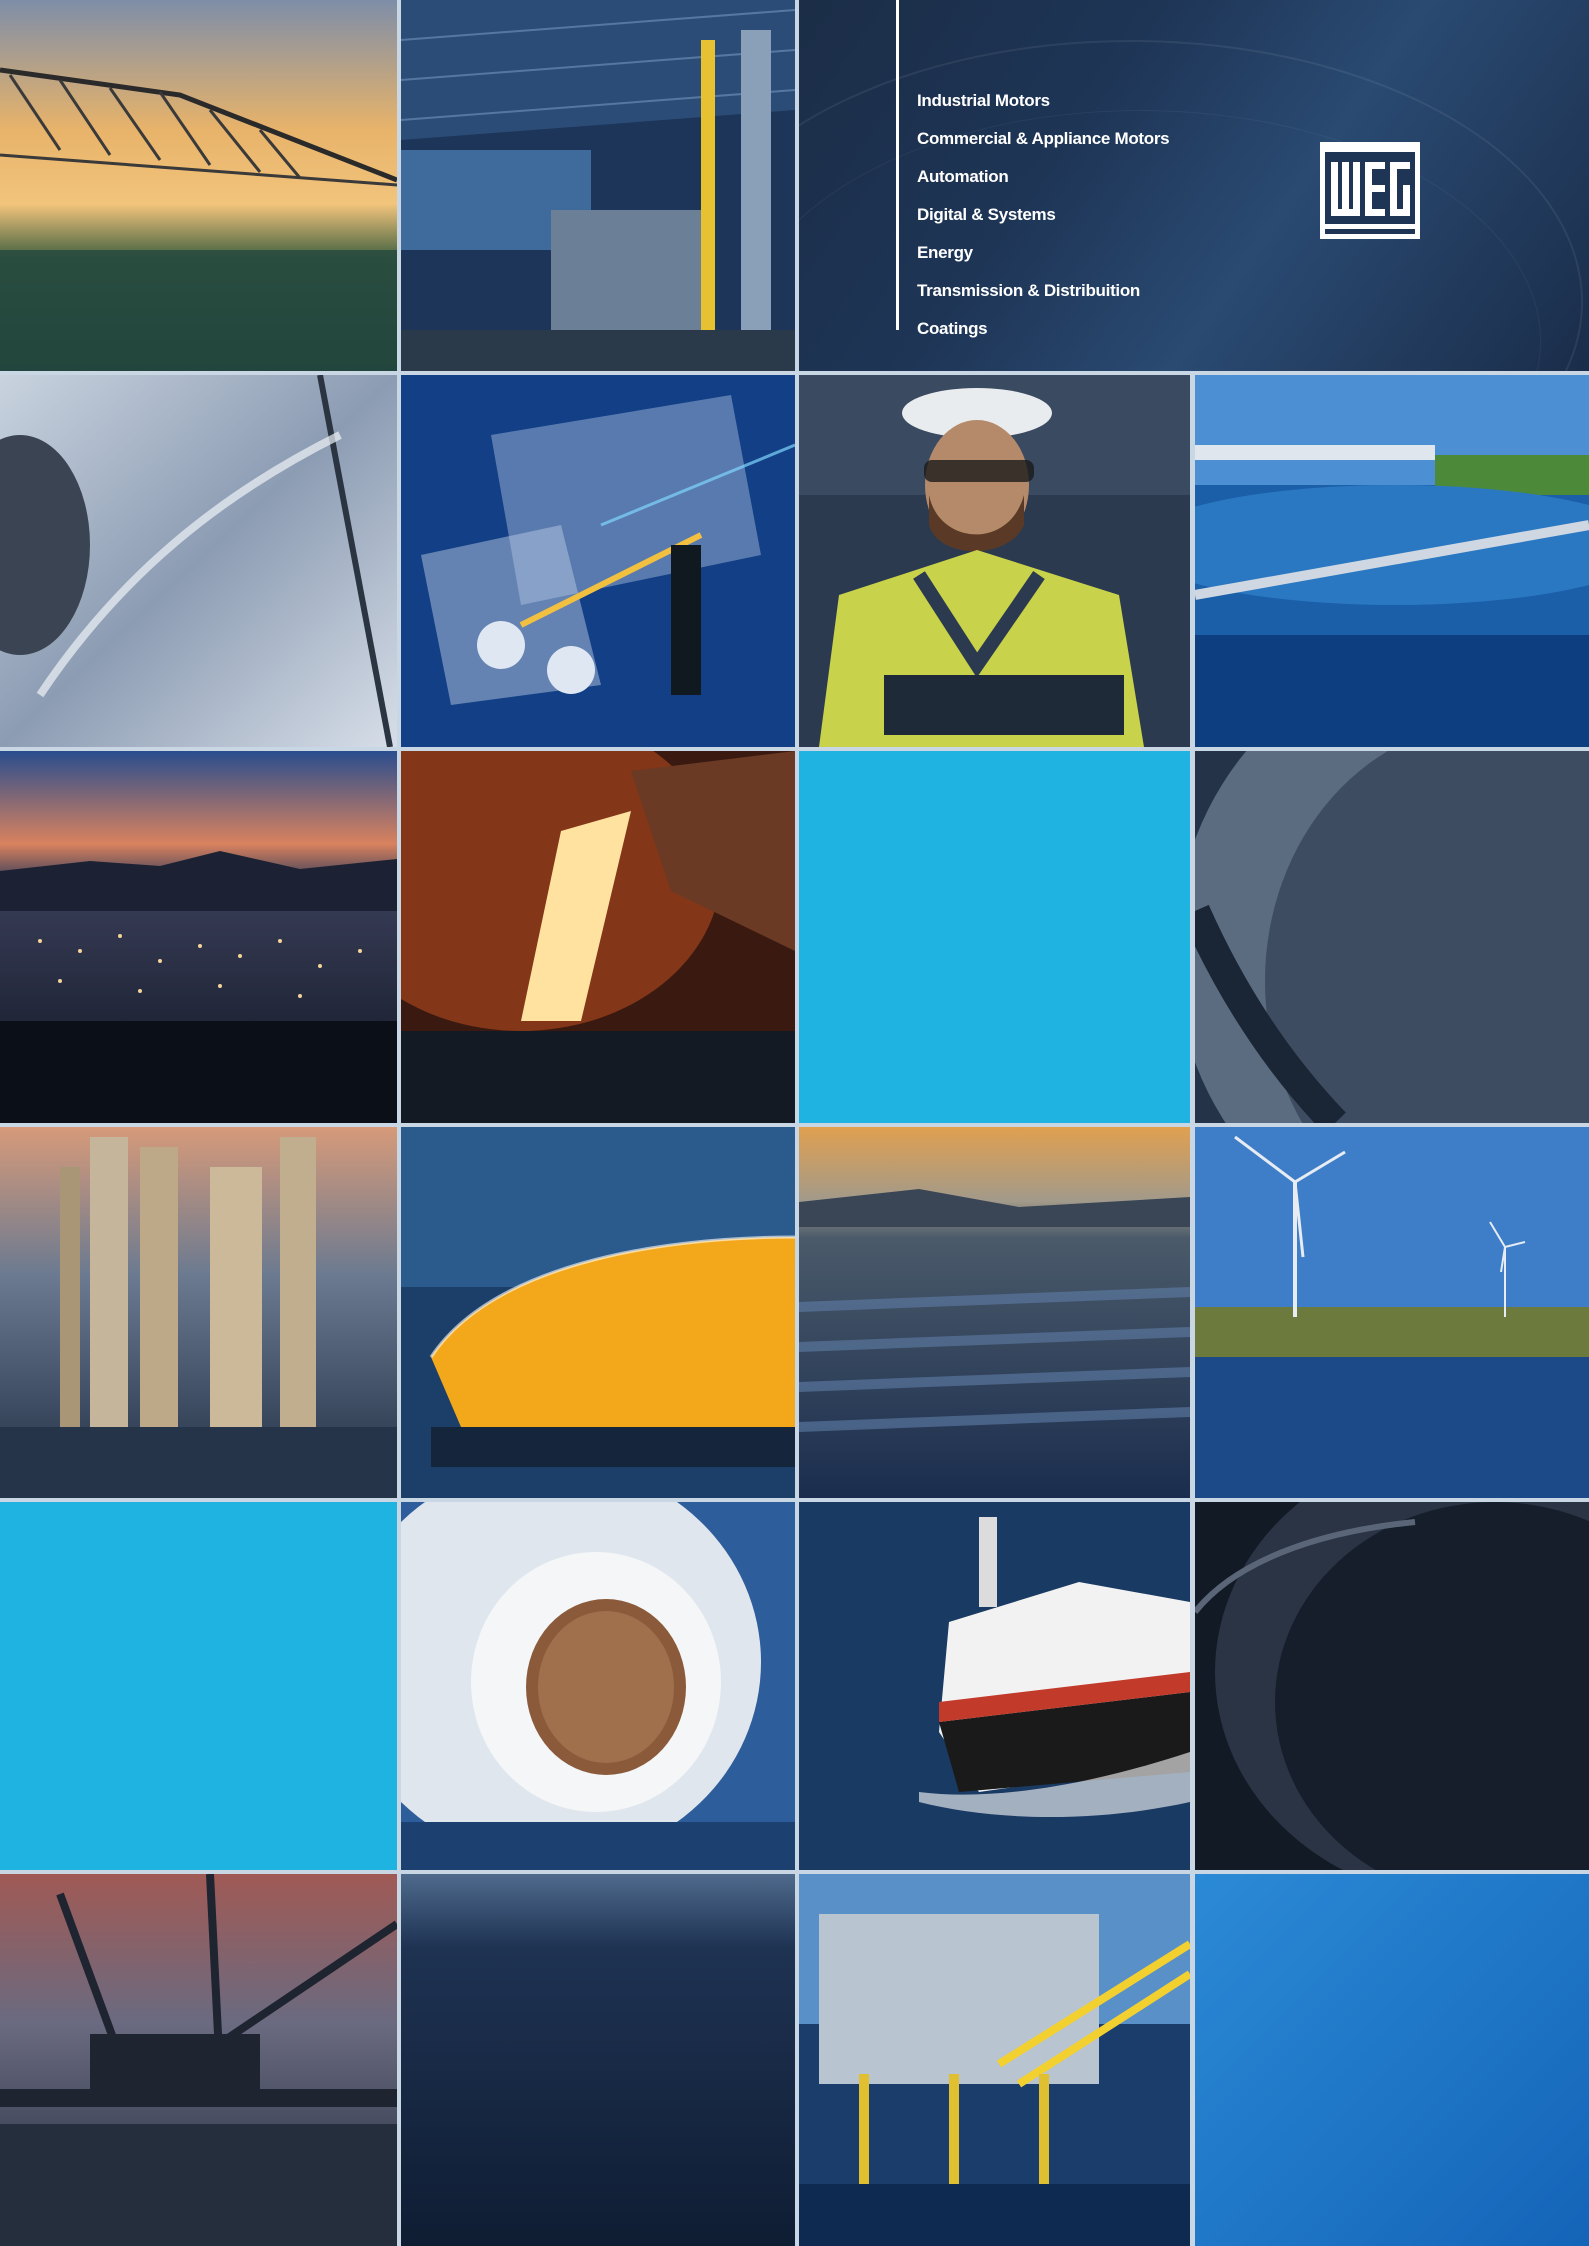 The image size is (1589, 2246). Describe the element at coordinates (1392, 937) in the screenshot. I see `pipe-interior-photo` at that location.